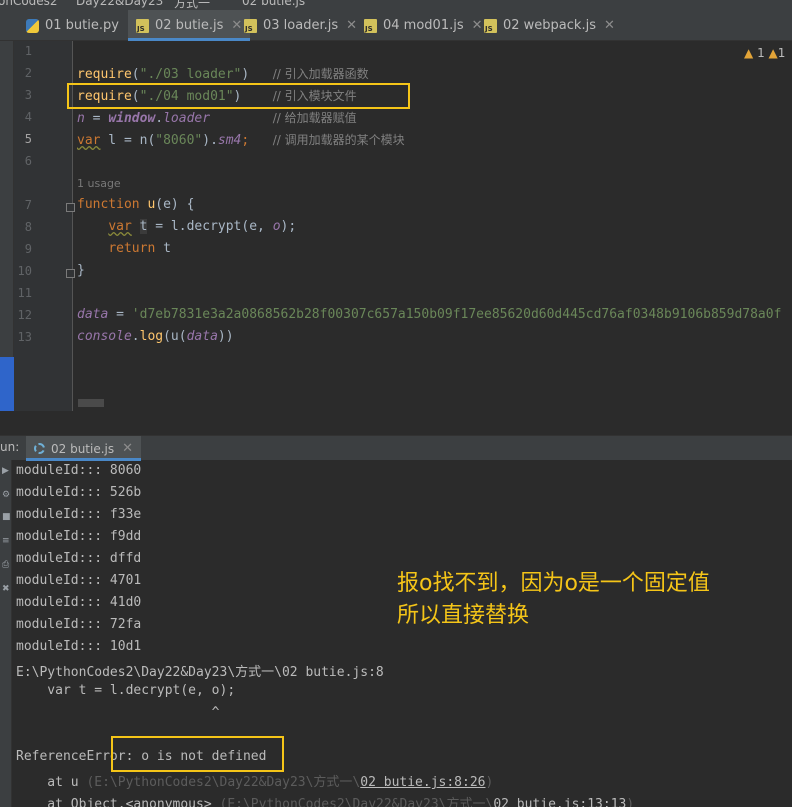  Describe the element at coordinates (553, 600) in the screenshot. I see `annotation-note: 报o找不到，因为o是一个固定值 所以直接替换` at that location.